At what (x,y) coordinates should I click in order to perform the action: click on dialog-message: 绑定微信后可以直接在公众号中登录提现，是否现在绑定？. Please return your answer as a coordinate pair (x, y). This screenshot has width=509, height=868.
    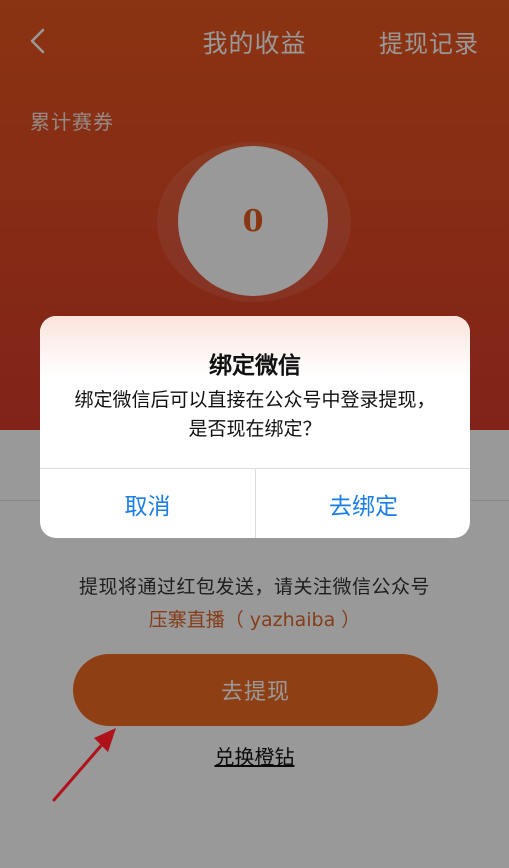
    Looking at the image, I should click on (255, 414).